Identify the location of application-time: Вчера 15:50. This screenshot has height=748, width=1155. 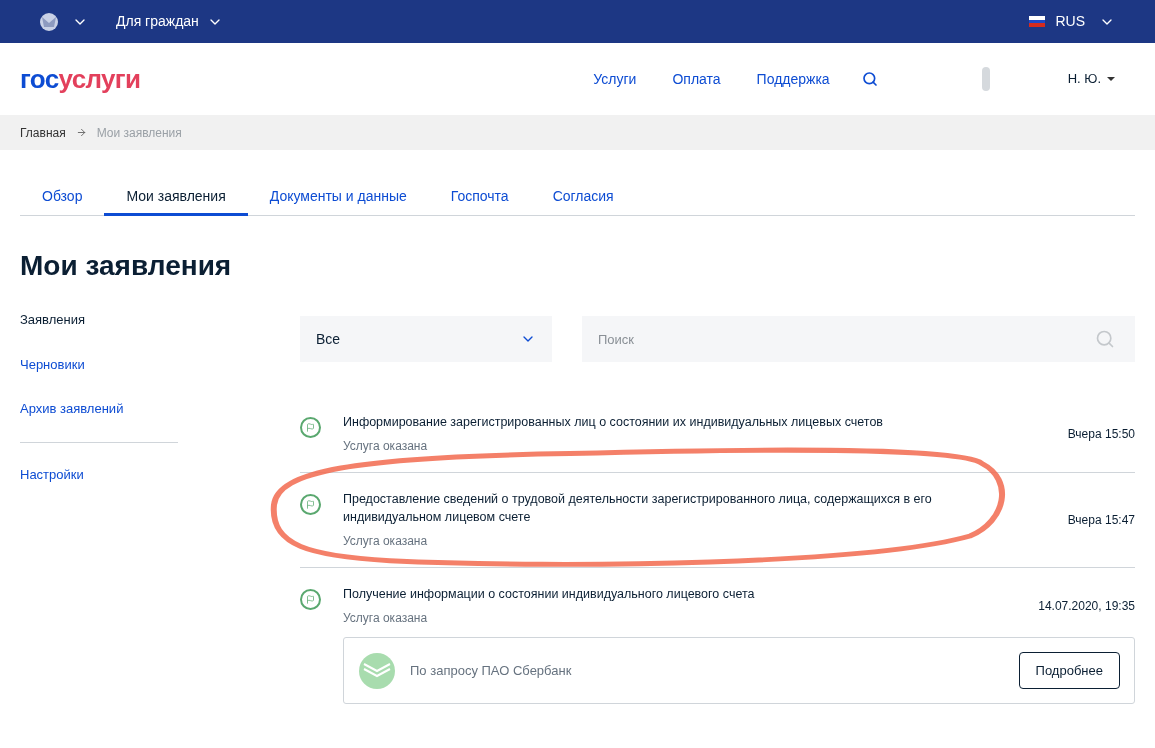
(1101, 434).